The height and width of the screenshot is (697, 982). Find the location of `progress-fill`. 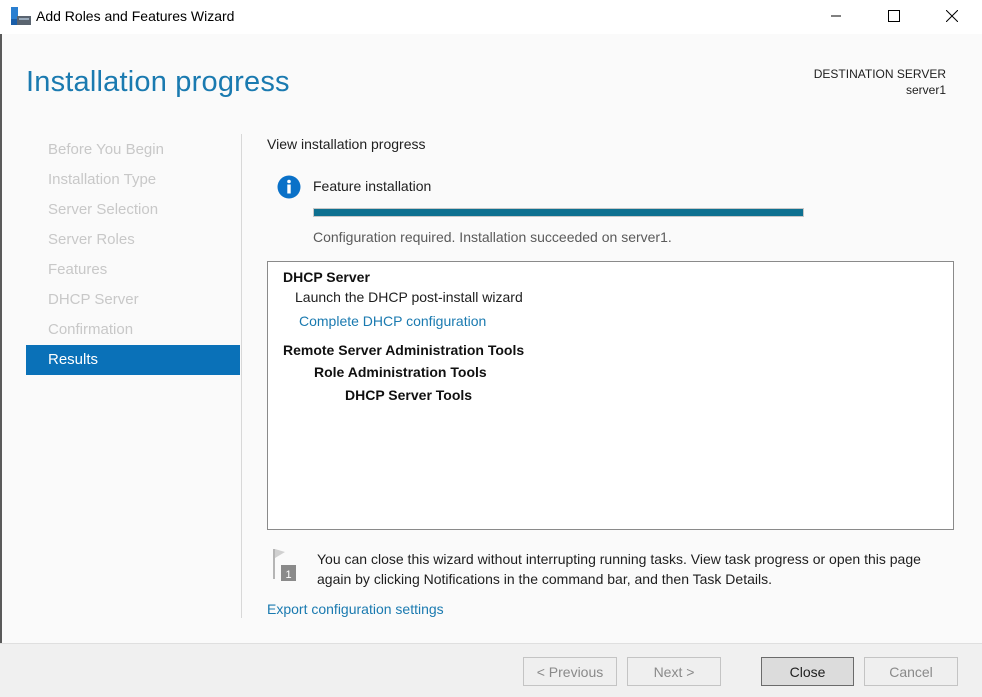

progress-fill is located at coordinates (558, 212).